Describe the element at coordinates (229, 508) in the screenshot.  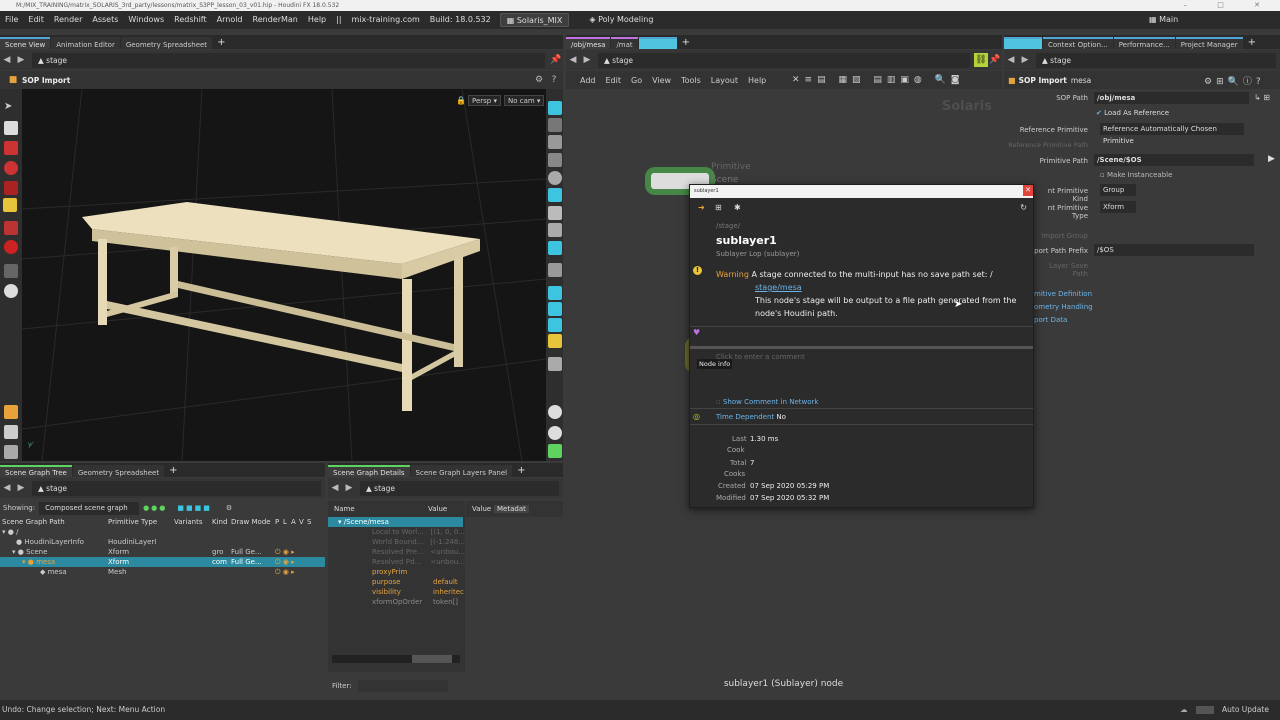
I see `gear-icon-2: ⚙` at that location.